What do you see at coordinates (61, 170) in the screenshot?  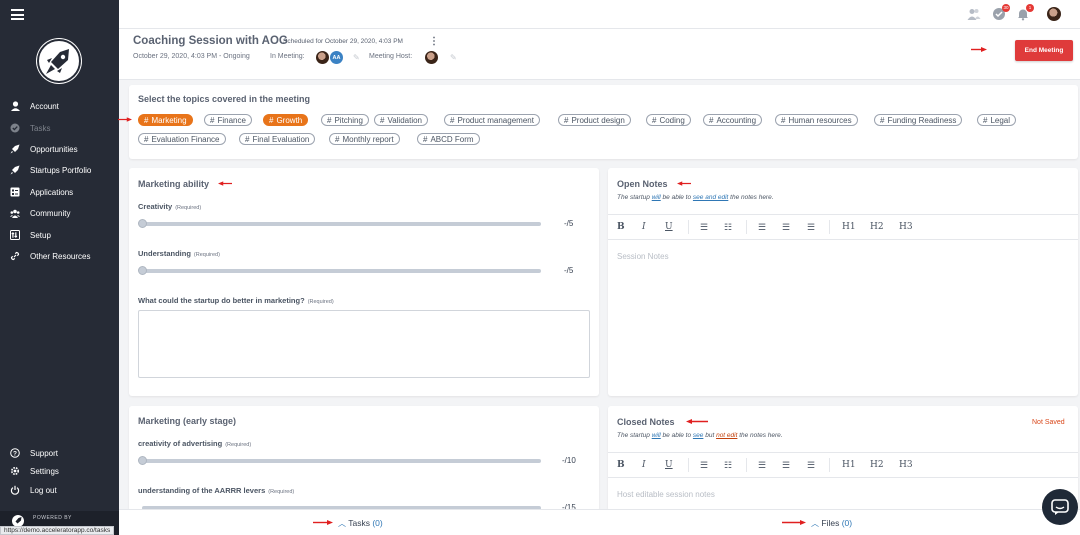 I see `sidebar-item-label: Startups Portfolio` at bounding box center [61, 170].